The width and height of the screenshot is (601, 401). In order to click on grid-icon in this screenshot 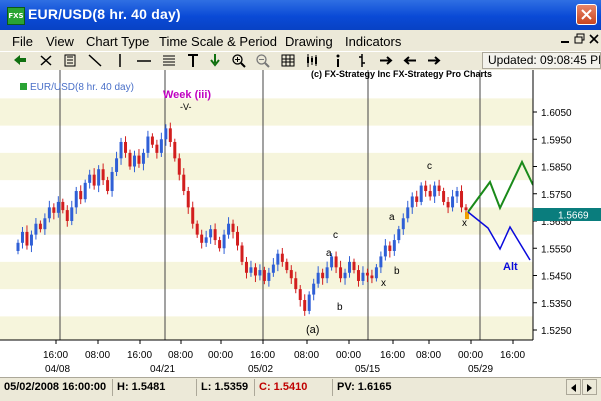, I will do `click(288, 60)`.